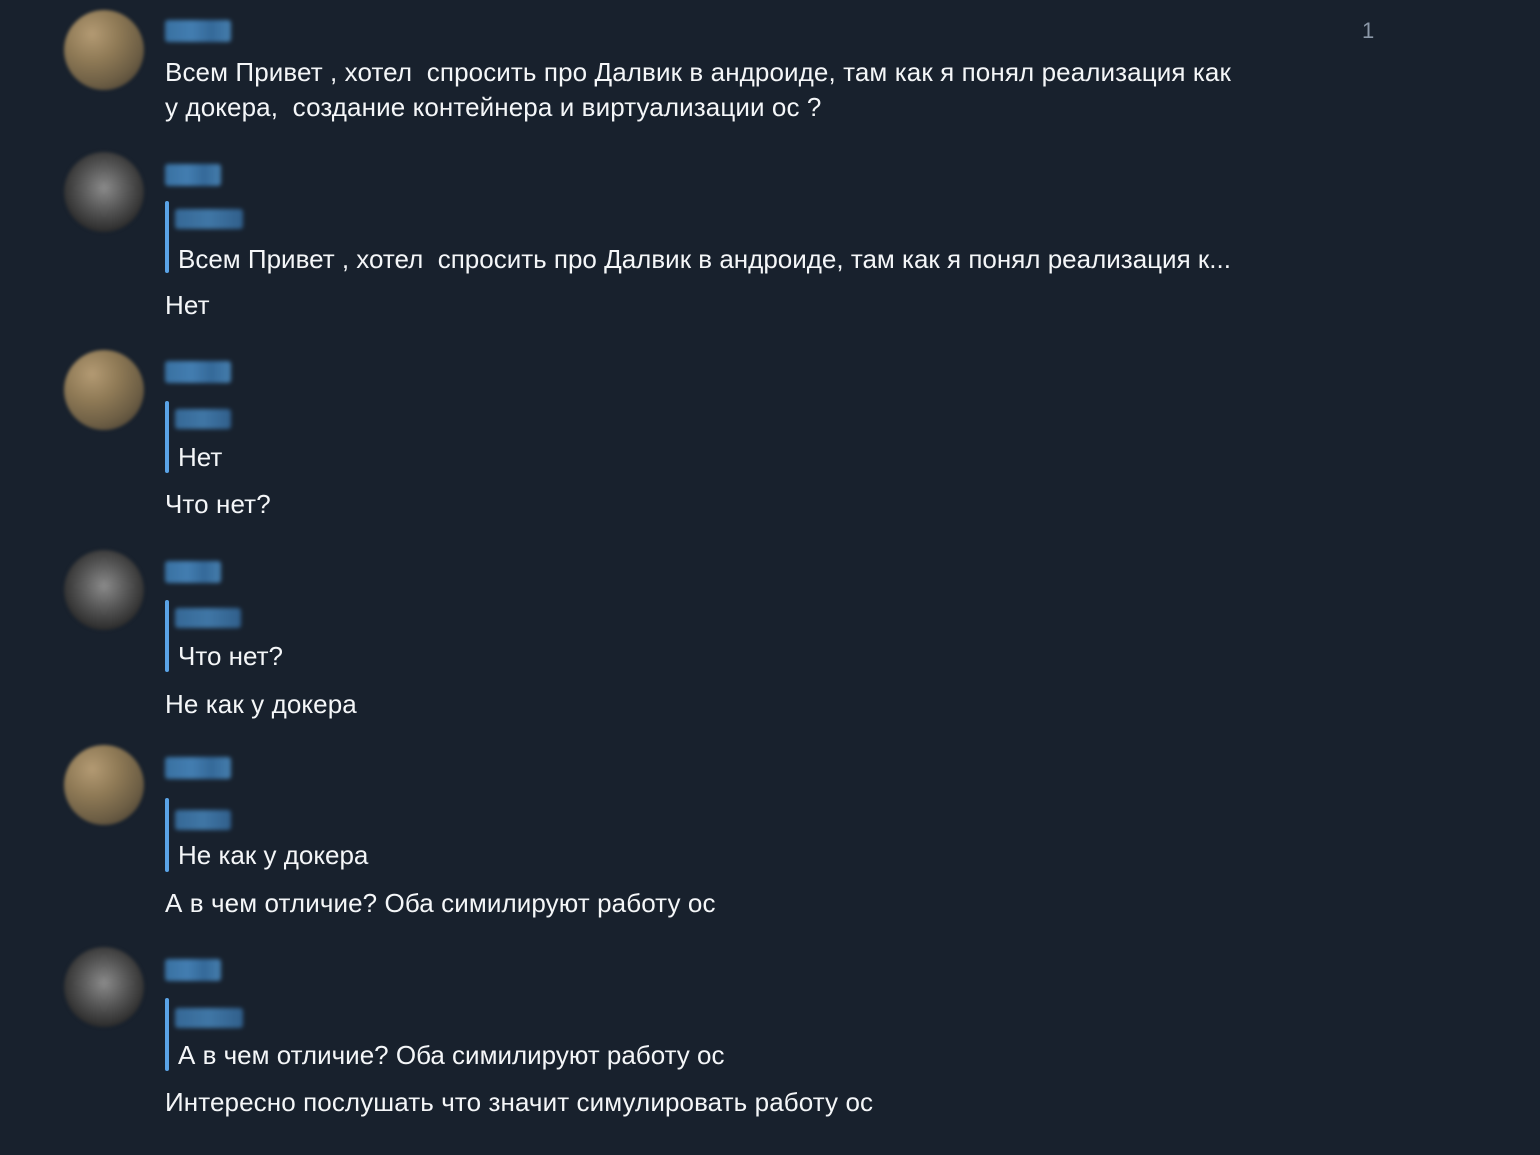 This screenshot has height=1155, width=1540. I want to click on quote-text: Не как у докера, so click(273, 855).